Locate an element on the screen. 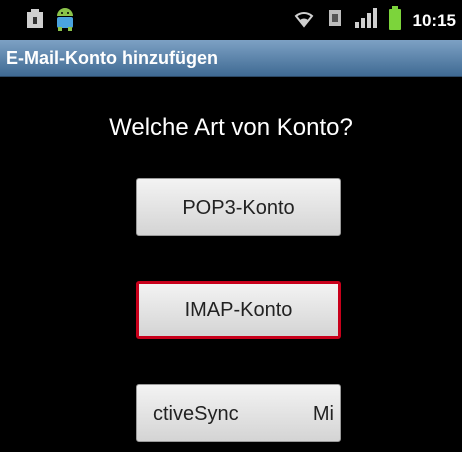 This screenshot has height=452, width=462. title-bar: E-Mail-Konto hinzufügen is located at coordinates (231, 58).